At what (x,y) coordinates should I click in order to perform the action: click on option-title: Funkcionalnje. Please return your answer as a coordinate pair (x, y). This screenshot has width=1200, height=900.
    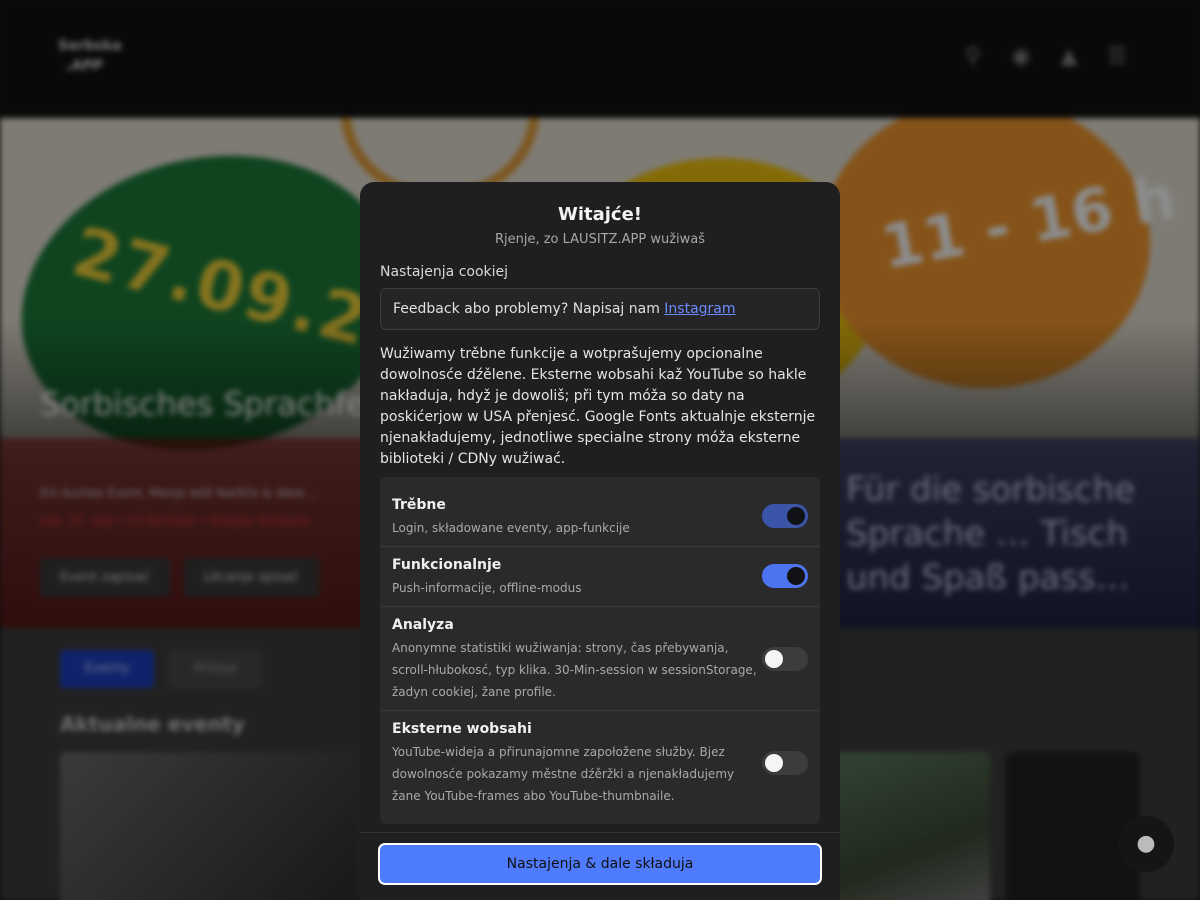
    Looking at the image, I should click on (447, 565).